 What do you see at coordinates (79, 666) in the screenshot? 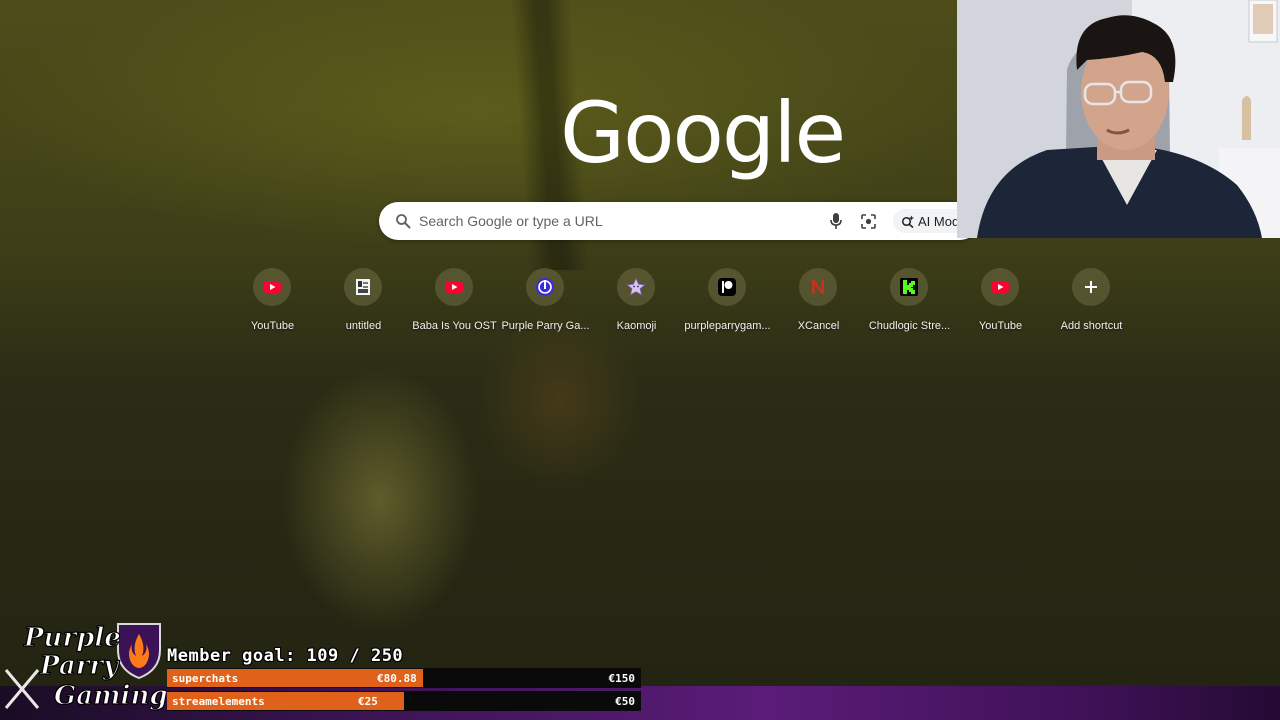
I see `svg-text: Parry` at bounding box center [79, 666].